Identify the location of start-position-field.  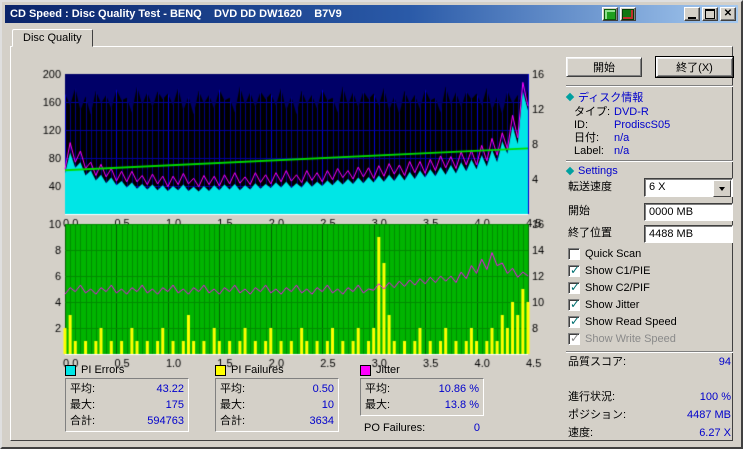
(688, 212).